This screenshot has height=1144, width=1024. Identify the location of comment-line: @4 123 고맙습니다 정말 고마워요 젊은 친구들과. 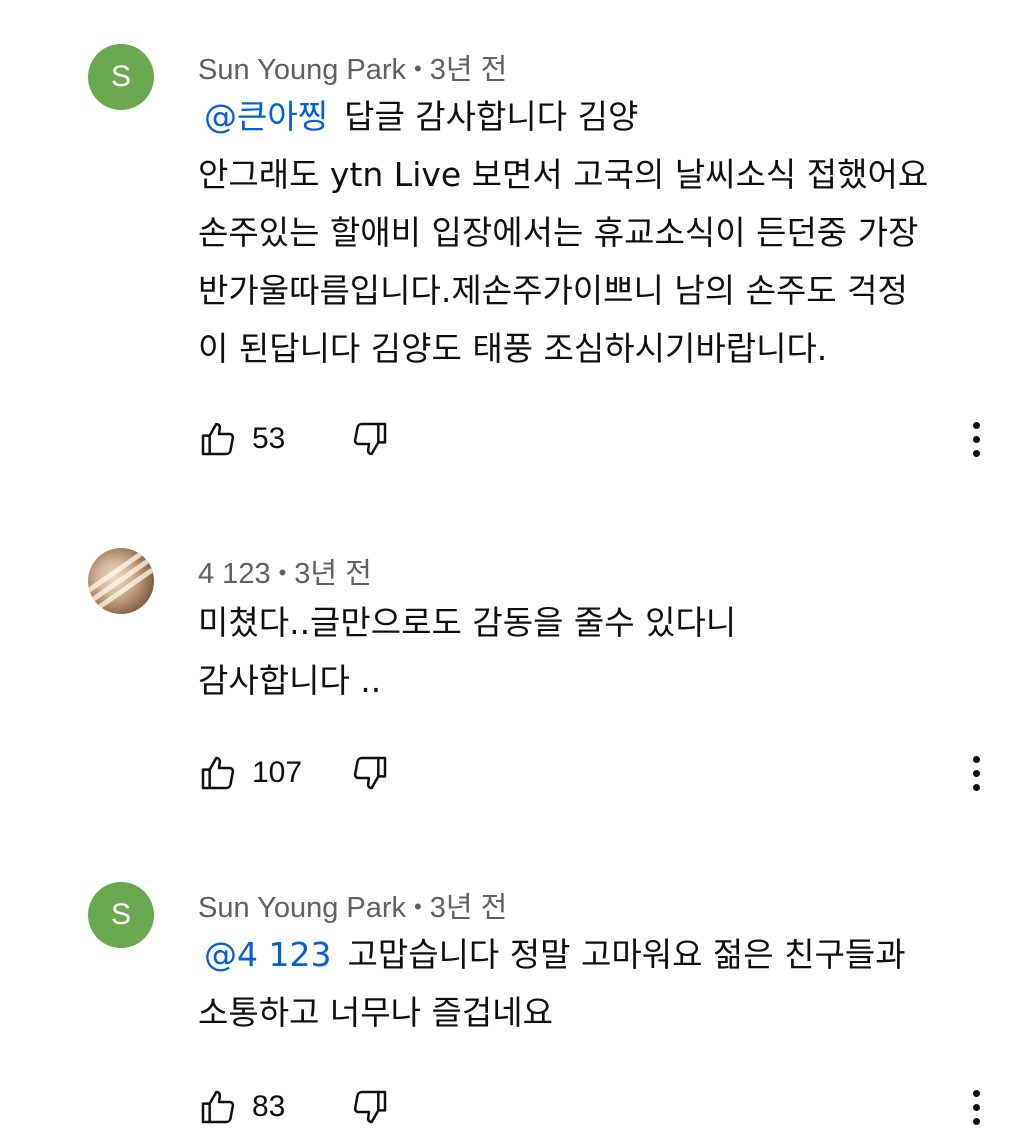
(593, 955).